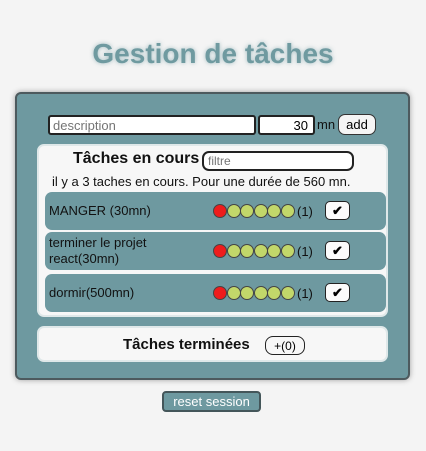 The height and width of the screenshot is (451, 426). Describe the element at coordinates (211, 401) in the screenshot. I see `reset-session-button: reset session` at that location.